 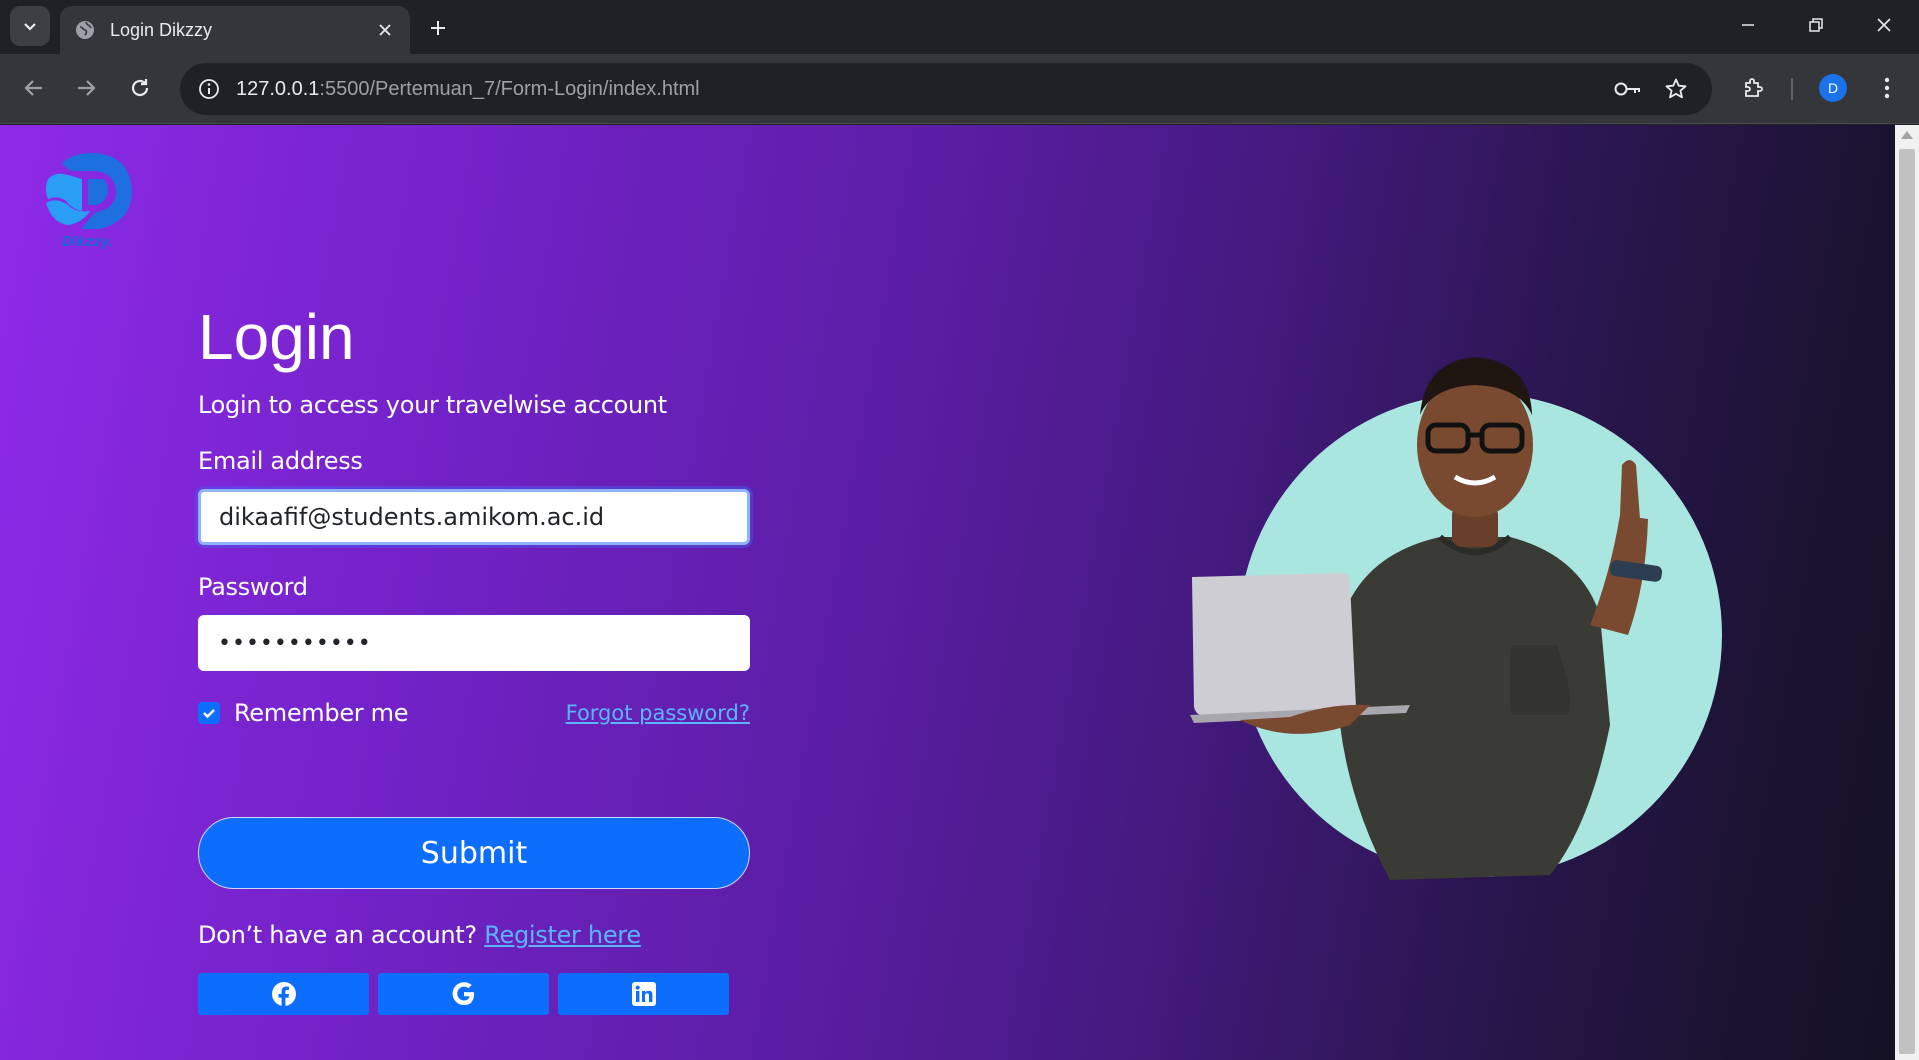 I want to click on hero-illustration, so click(x=1456, y=618).